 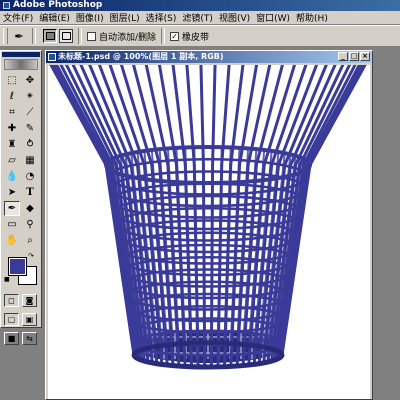 I want to click on notes-icon: ▭, so click(x=12, y=224).